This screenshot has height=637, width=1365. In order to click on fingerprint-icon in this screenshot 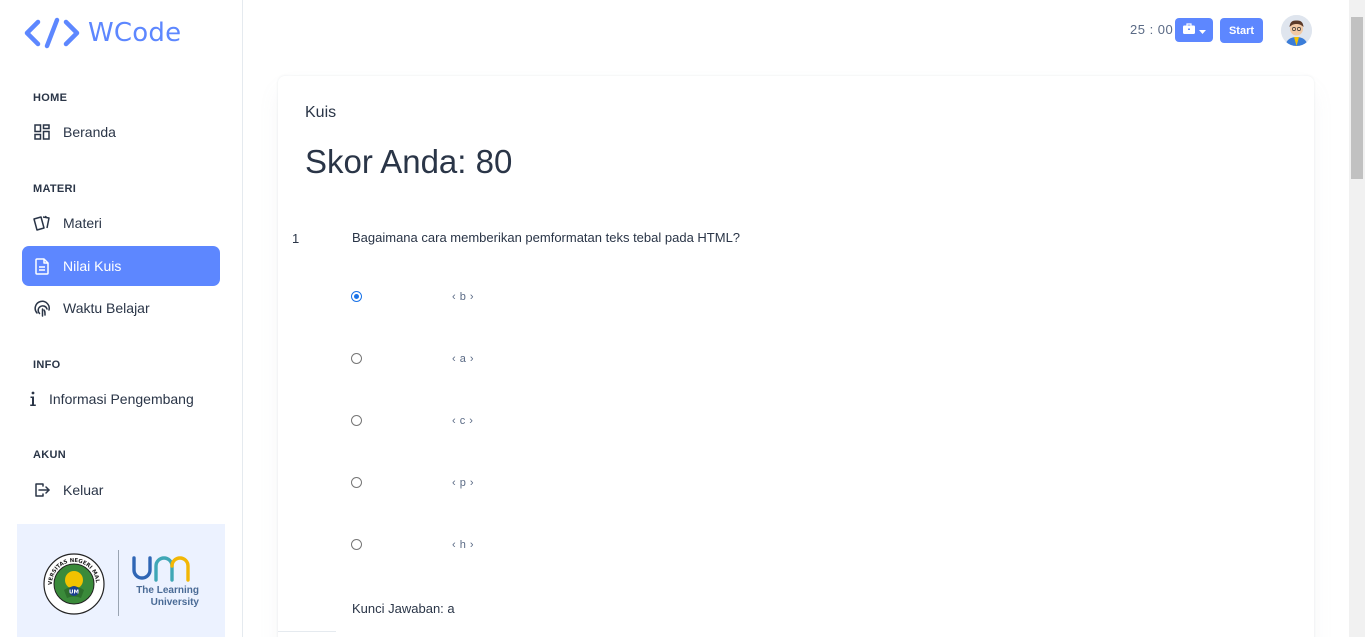, I will do `click(42, 308)`.